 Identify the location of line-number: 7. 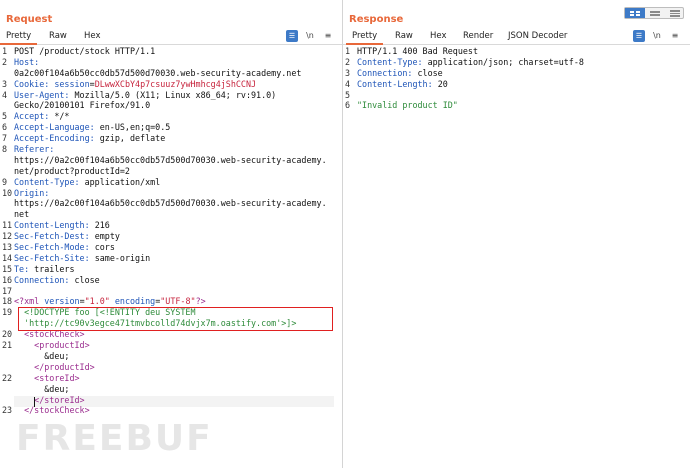
(5, 138).